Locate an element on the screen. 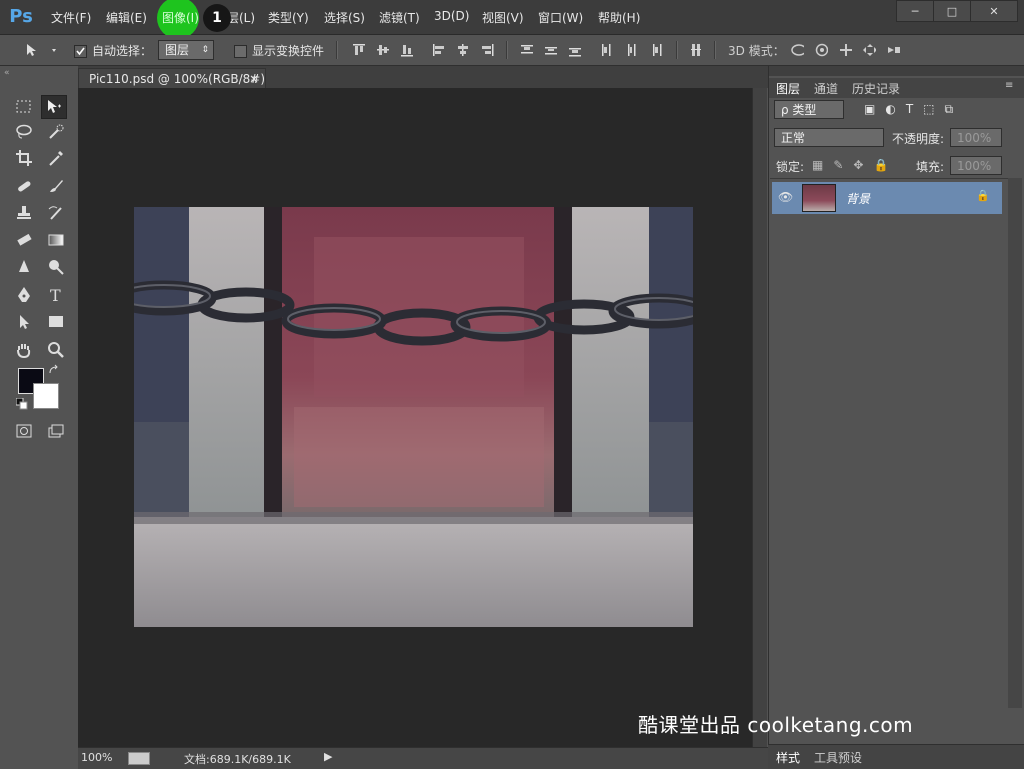 The height and width of the screenshot is (769, 1024). maximize-button: □ is located at coordinates (952, 11).